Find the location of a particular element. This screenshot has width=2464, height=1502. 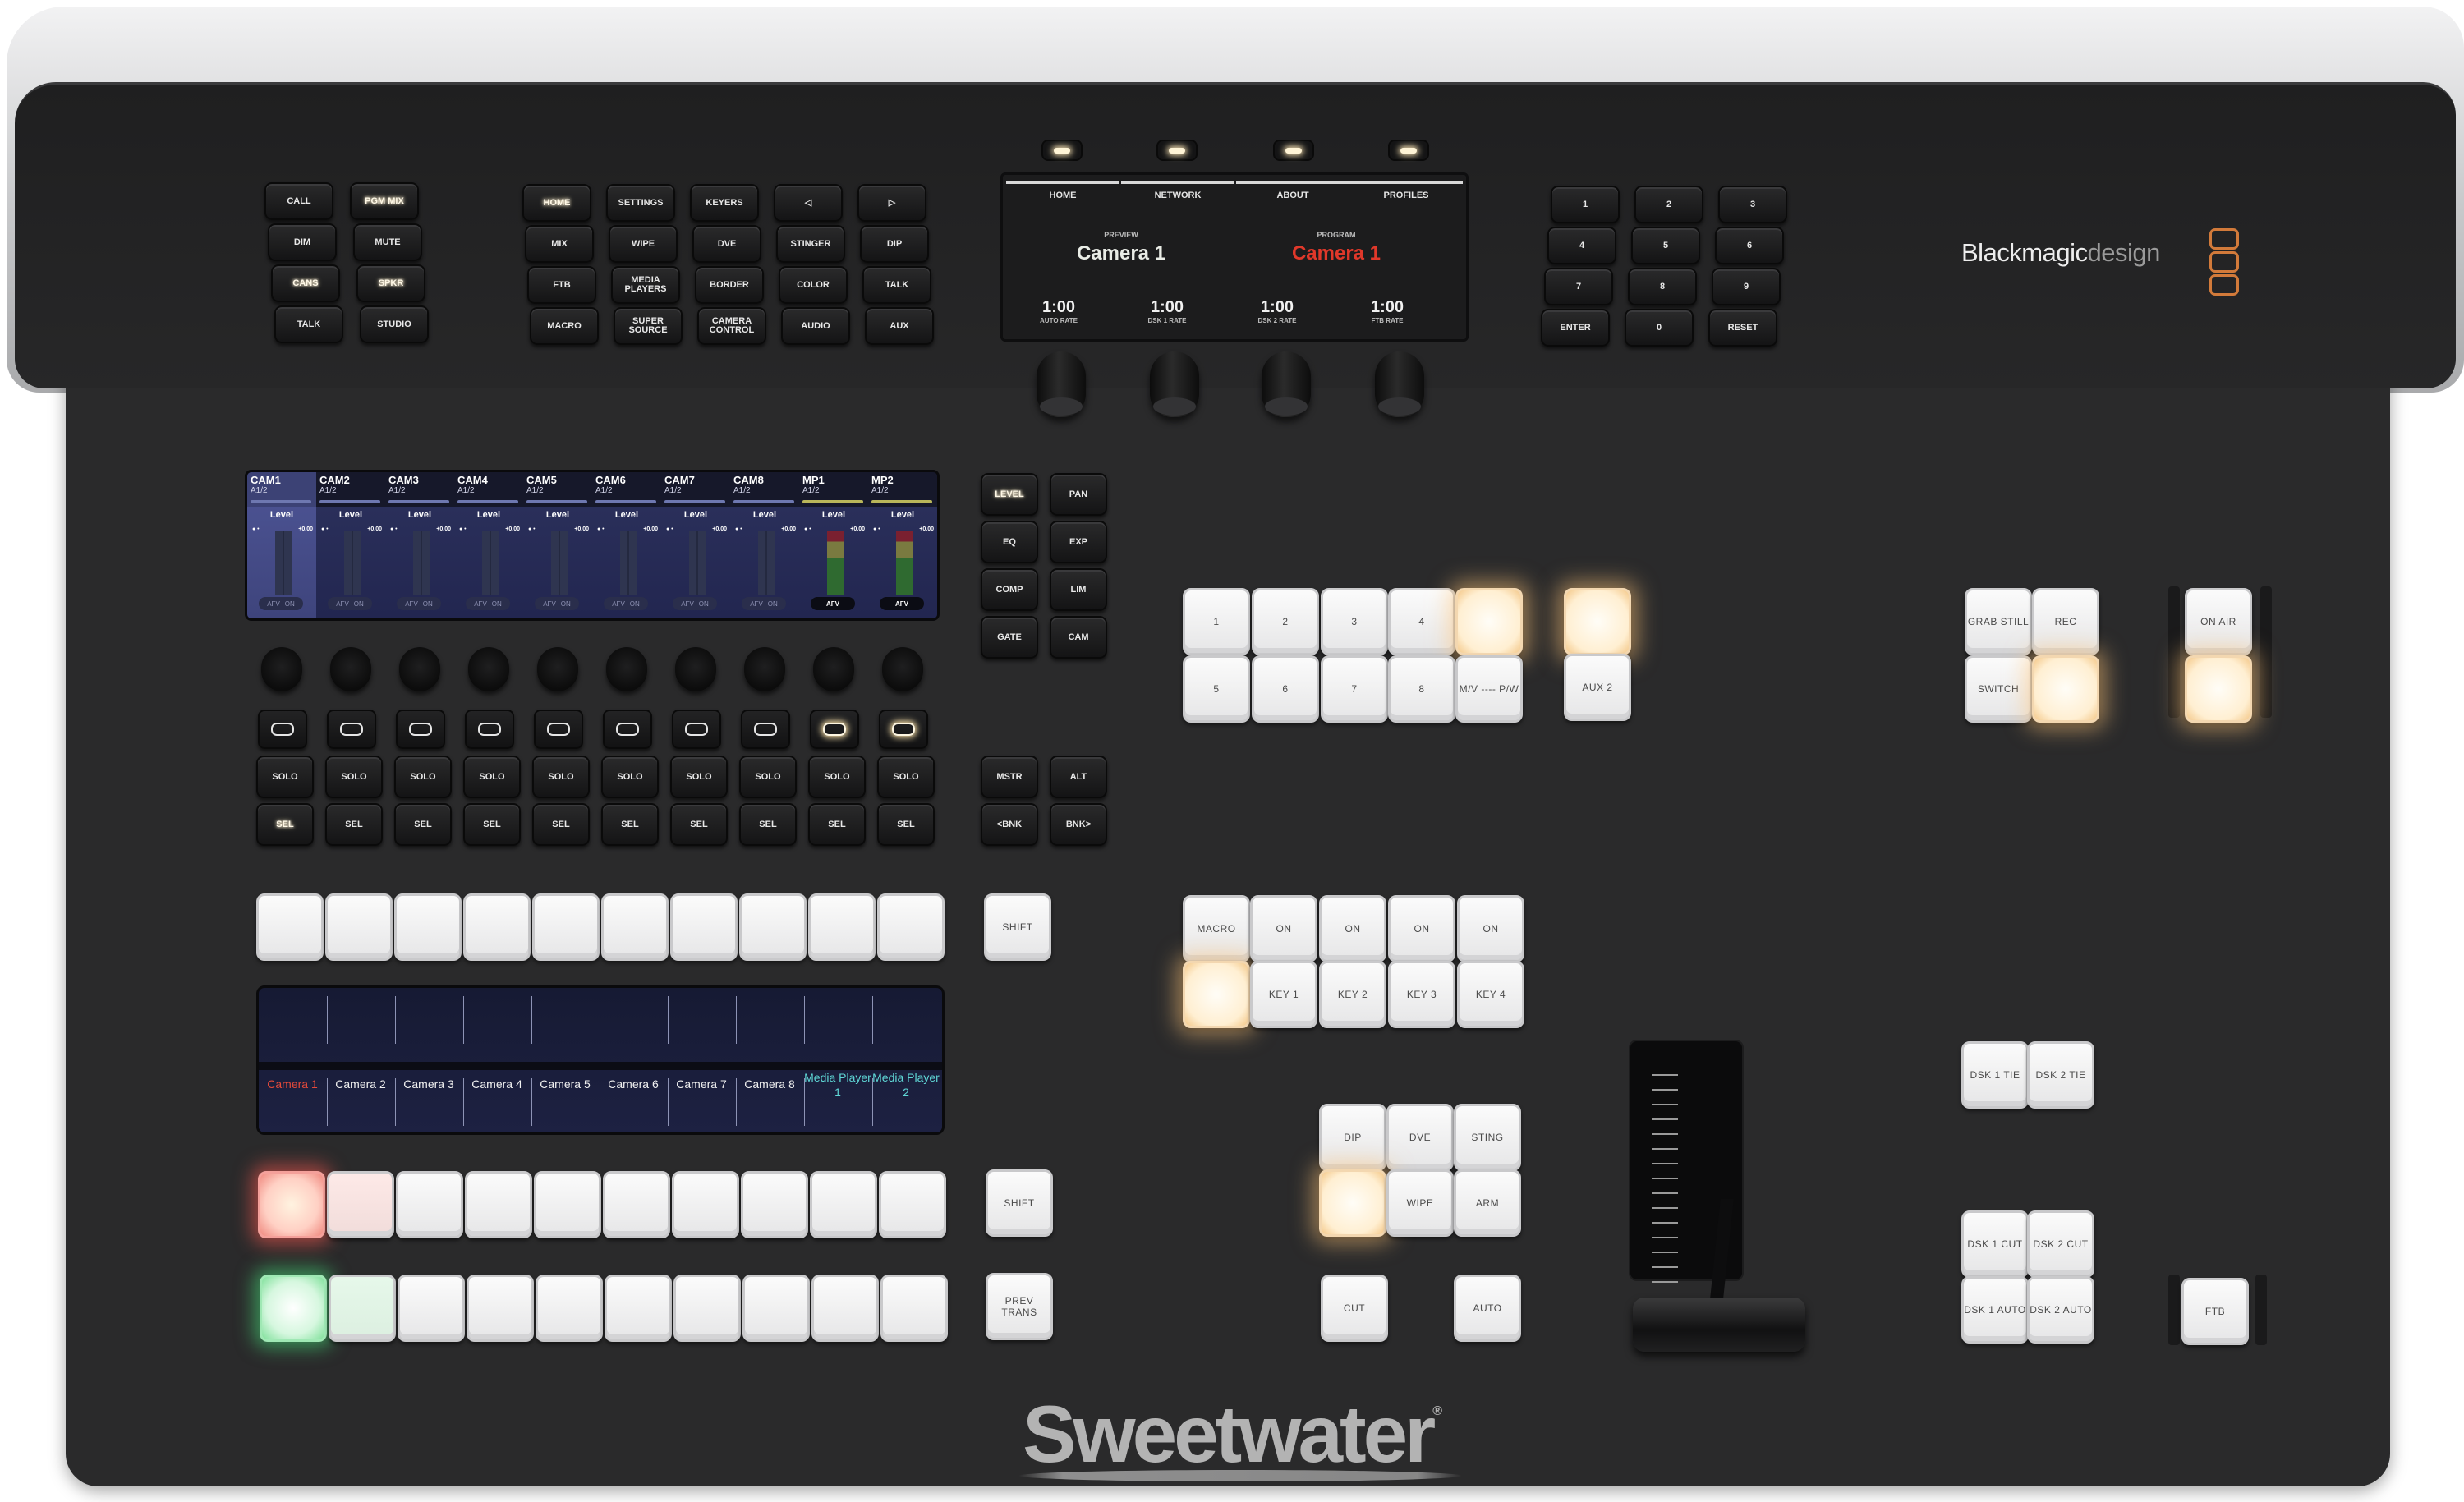

talkback-dim-button: DIM is located at coordinates (302, 242).